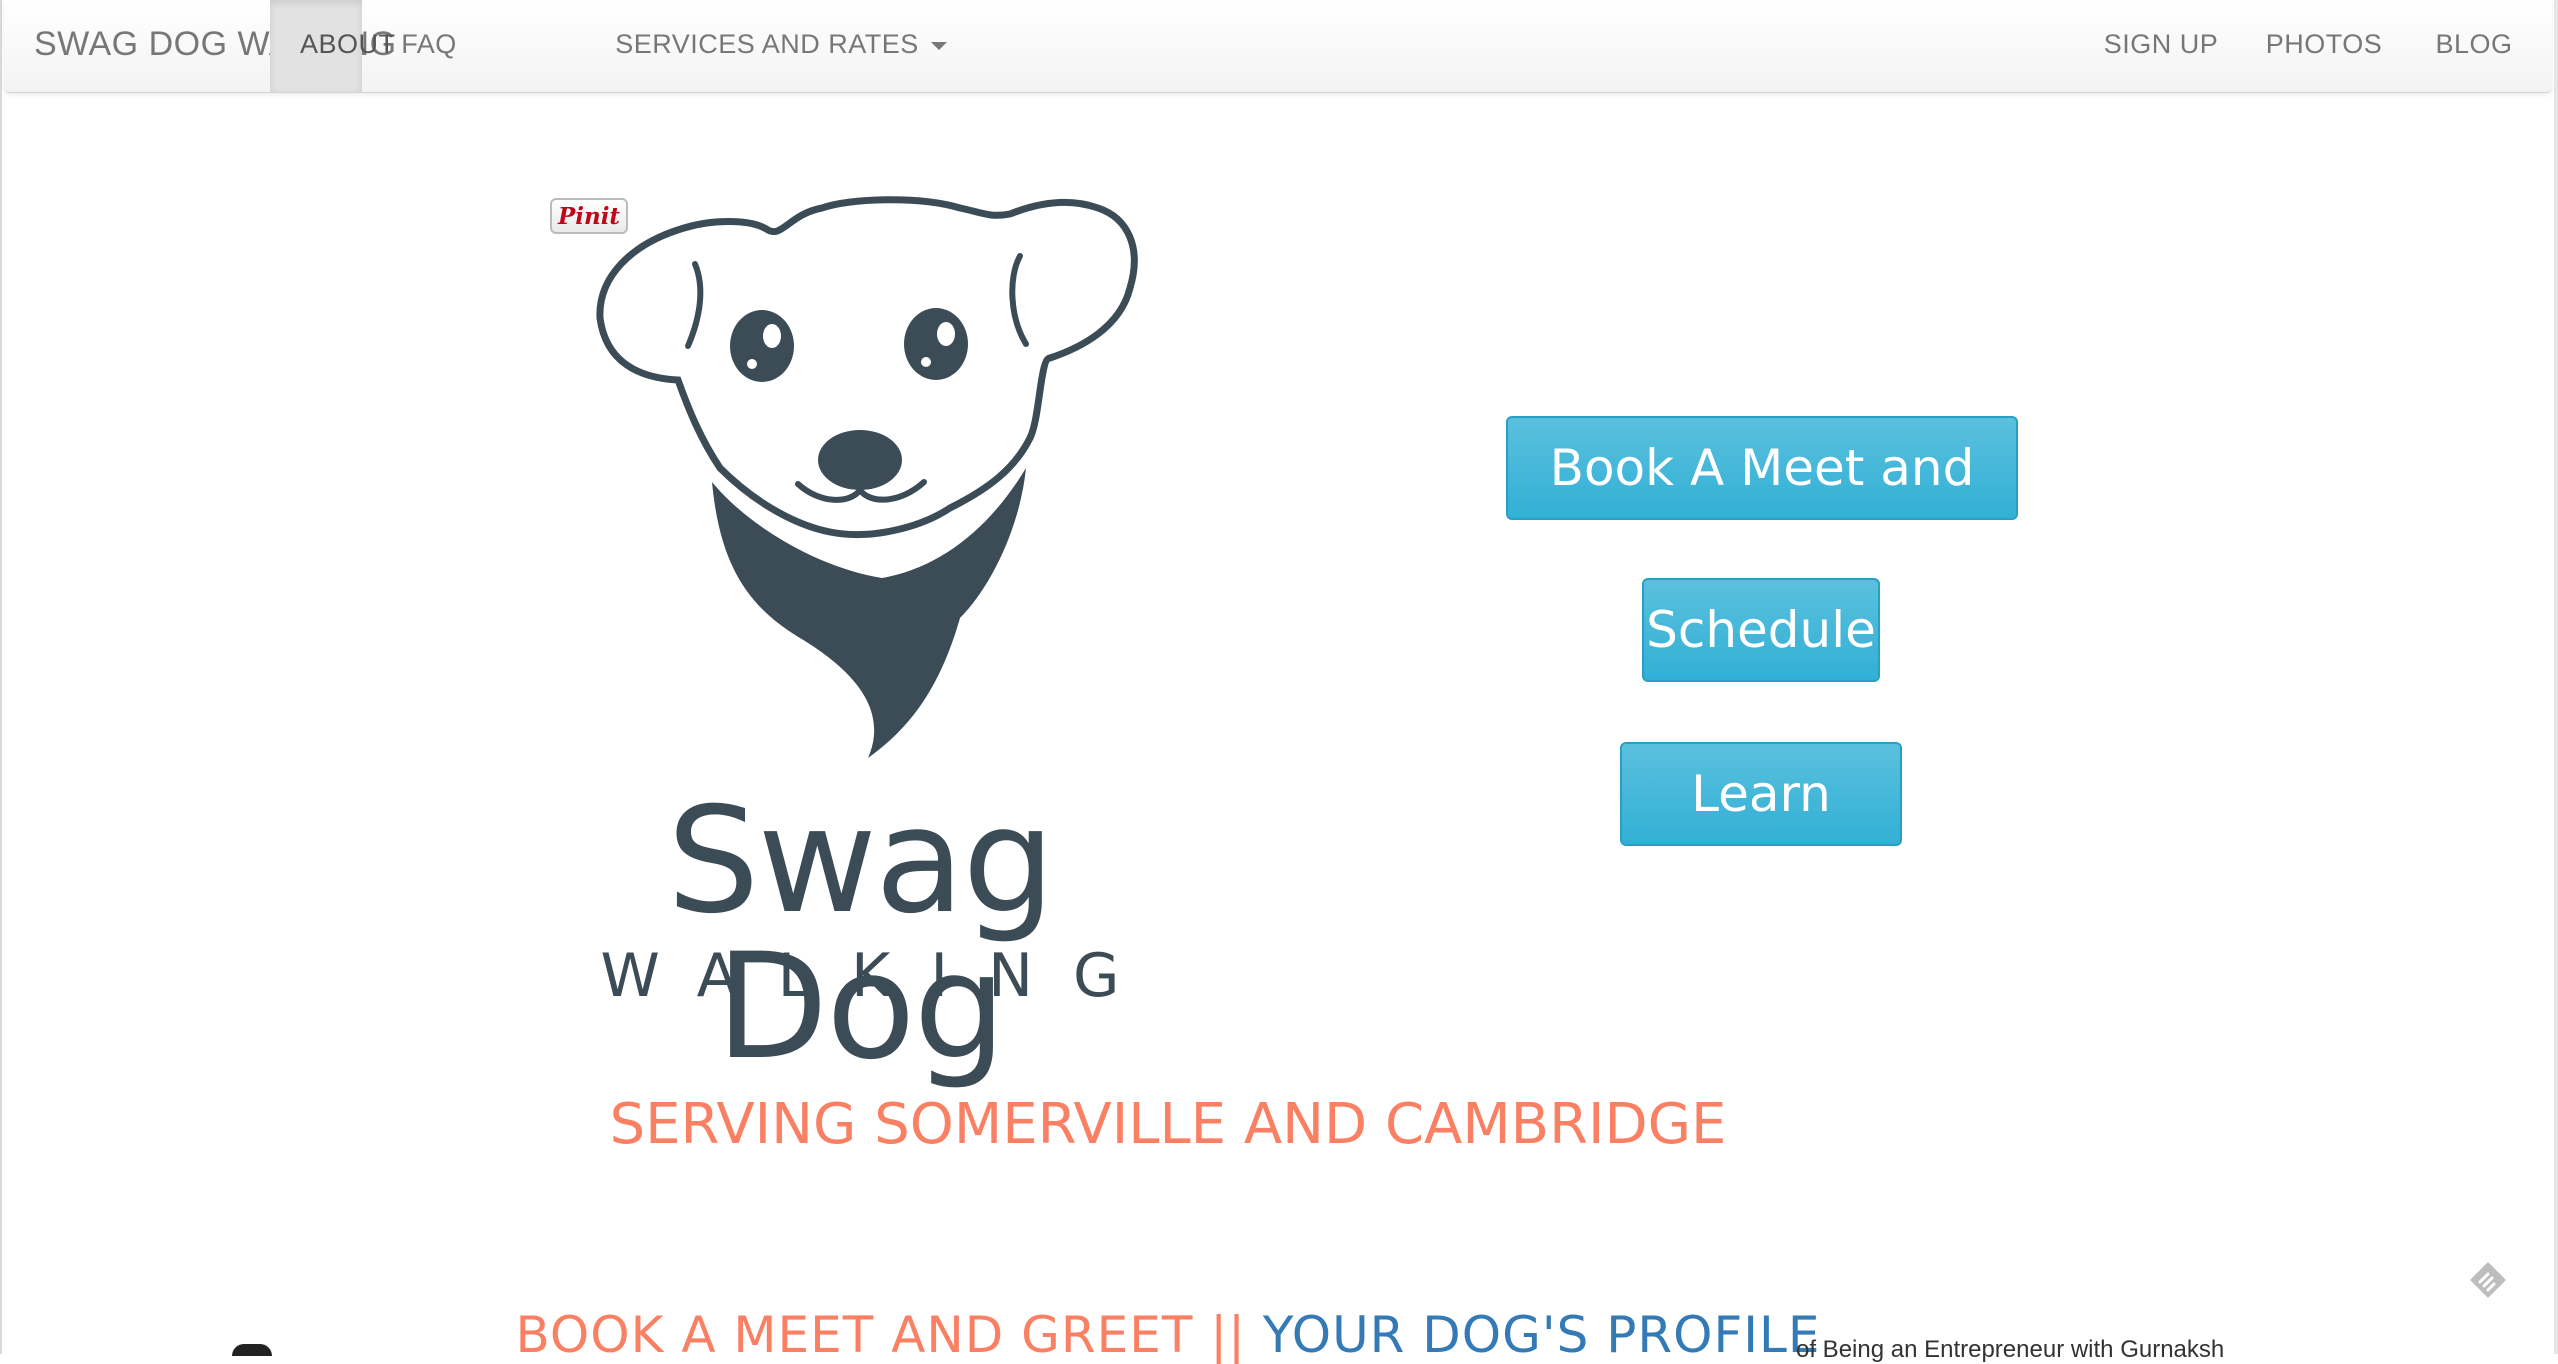 This screenshot has height=1364, width=2558. I want to click on learn-more-button: Learn More, so click(1761, 832).